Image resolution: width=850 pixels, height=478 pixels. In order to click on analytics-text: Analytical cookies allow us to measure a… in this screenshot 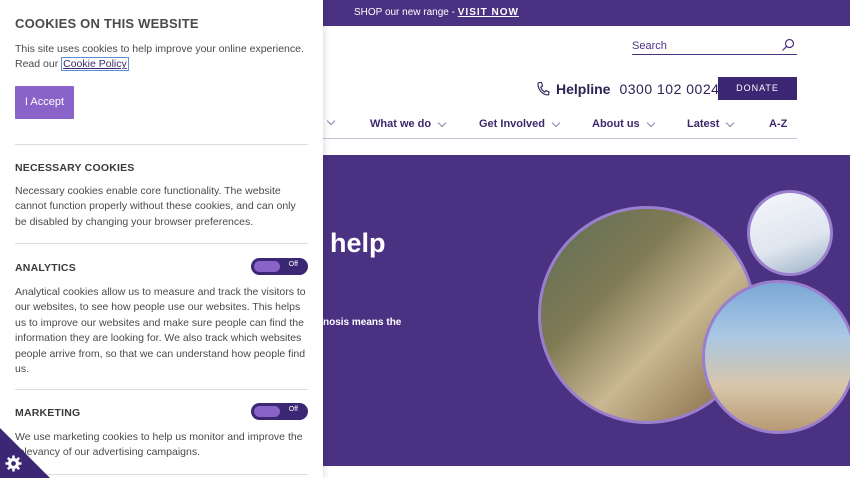, I will do `click(160, 331)`.